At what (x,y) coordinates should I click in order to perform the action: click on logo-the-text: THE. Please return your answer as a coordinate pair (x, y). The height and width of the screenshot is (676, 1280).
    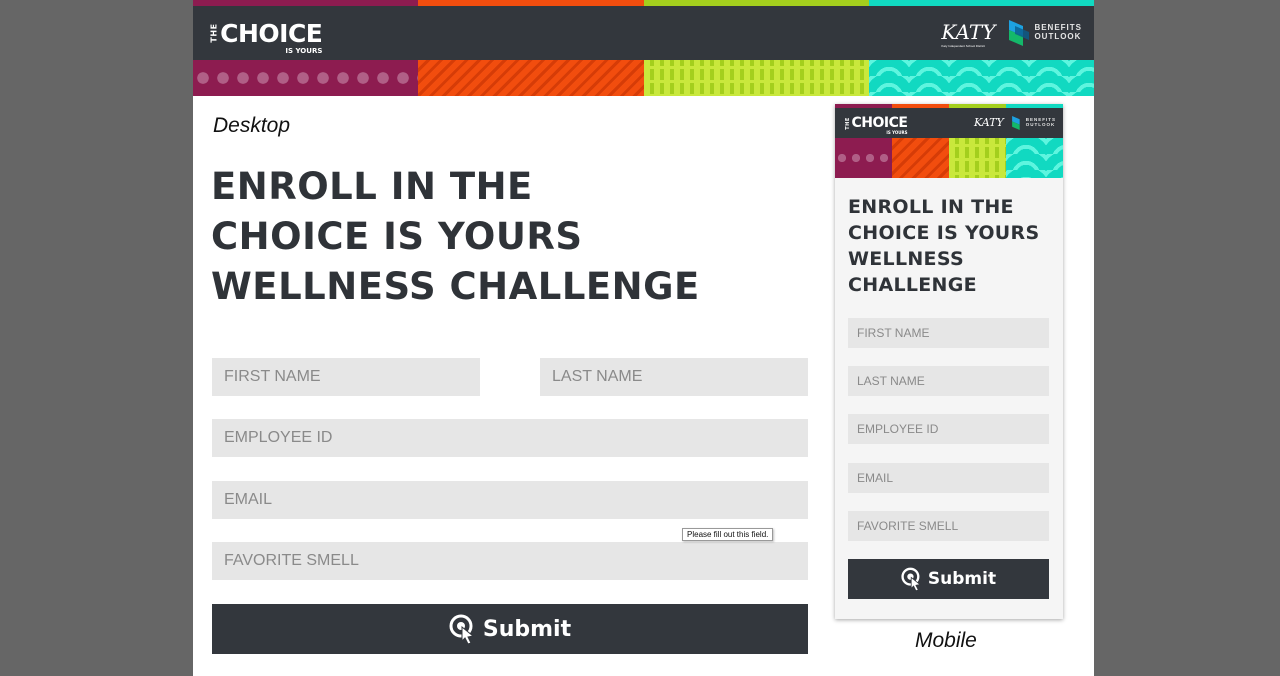
    Looking at the image, I should click on (214, 33).